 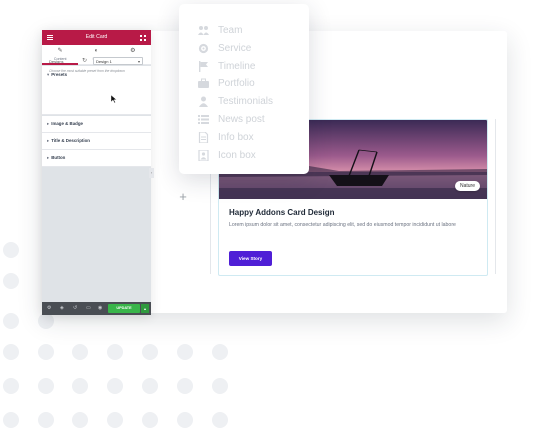 What do you see at coordinates (203, 66) in the screenshot?
I see `flag-icon` at bounding box center [203, 66].